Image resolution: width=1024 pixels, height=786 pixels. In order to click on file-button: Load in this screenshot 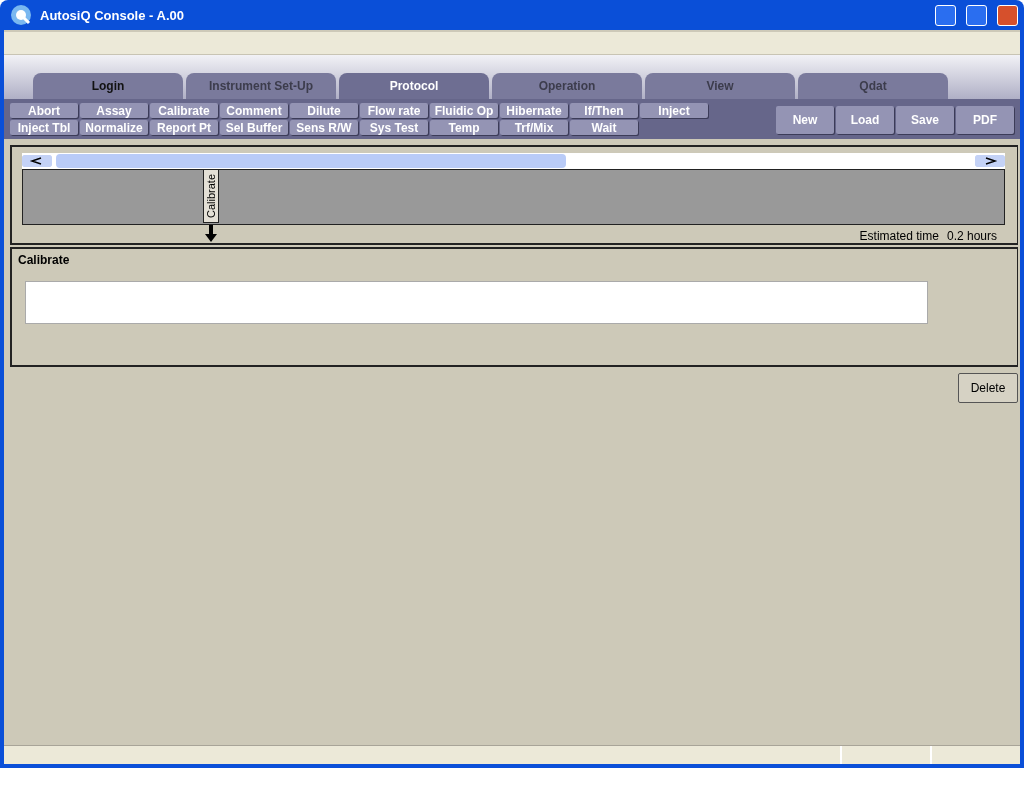, I will do `click(865, 120)`.